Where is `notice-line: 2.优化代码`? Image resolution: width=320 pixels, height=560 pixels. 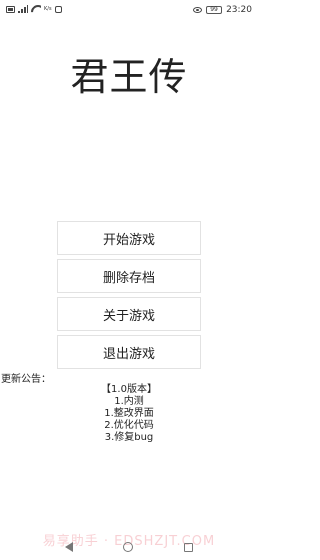
notice-line: 2.优化代码 is located at coordinates (129, 425).